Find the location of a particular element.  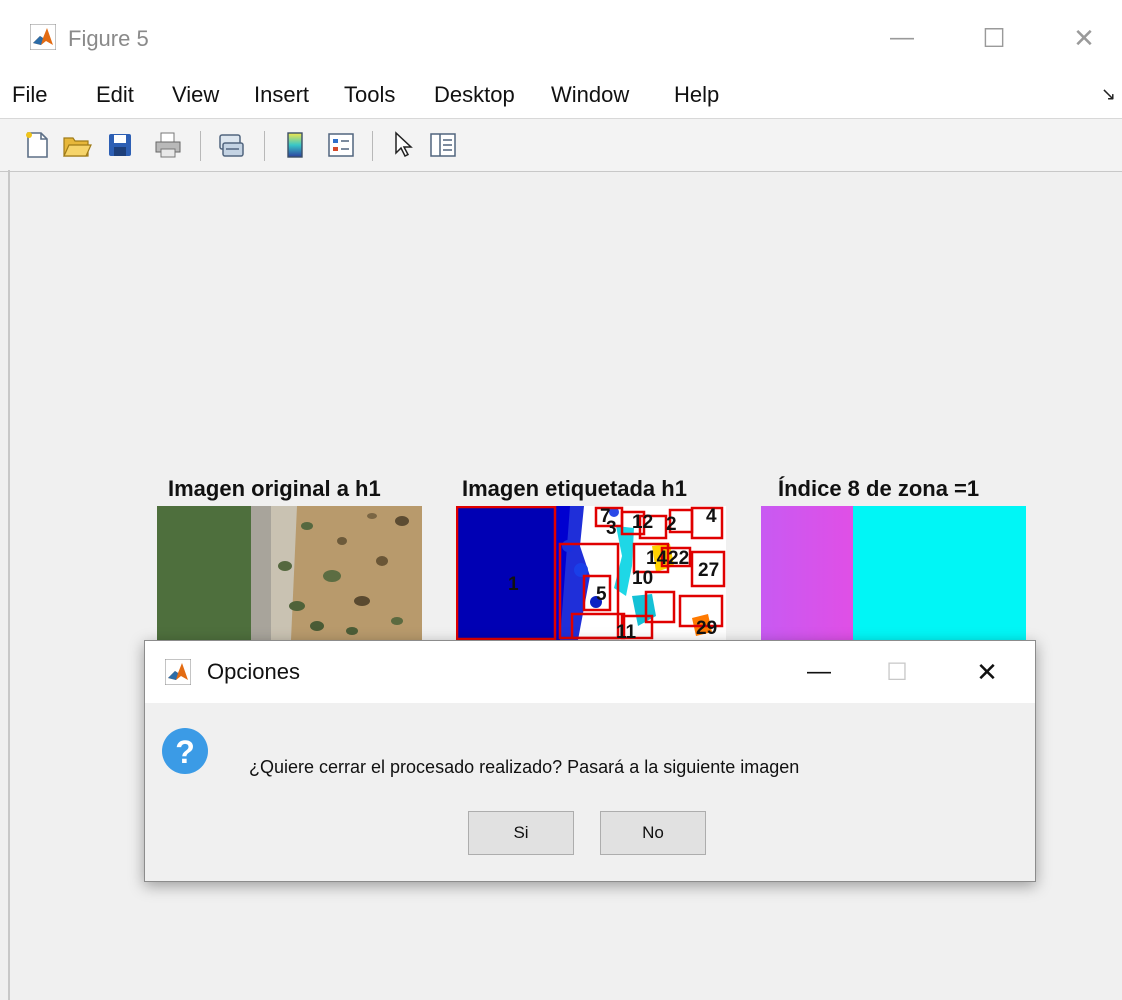

menu-view: View is located at coordinates (195, 95).